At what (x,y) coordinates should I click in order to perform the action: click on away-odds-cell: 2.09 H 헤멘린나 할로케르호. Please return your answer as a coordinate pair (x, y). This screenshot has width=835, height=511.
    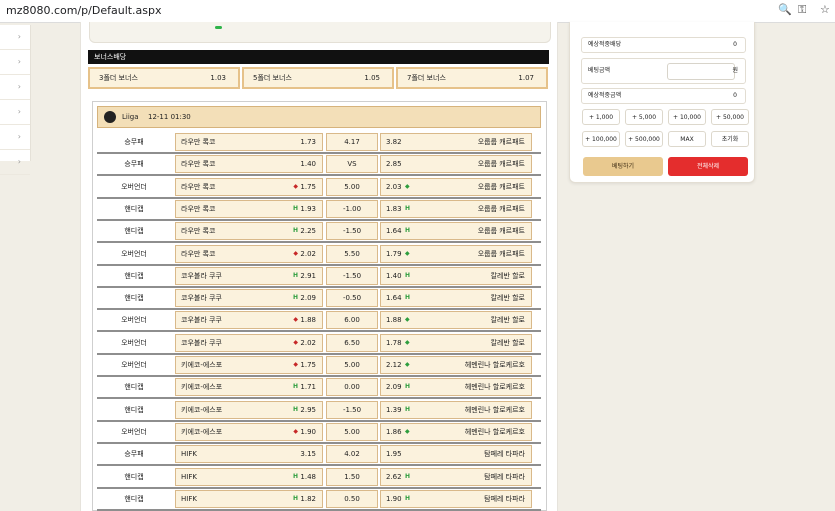
    Looking at the image, I should click on (456, 387).